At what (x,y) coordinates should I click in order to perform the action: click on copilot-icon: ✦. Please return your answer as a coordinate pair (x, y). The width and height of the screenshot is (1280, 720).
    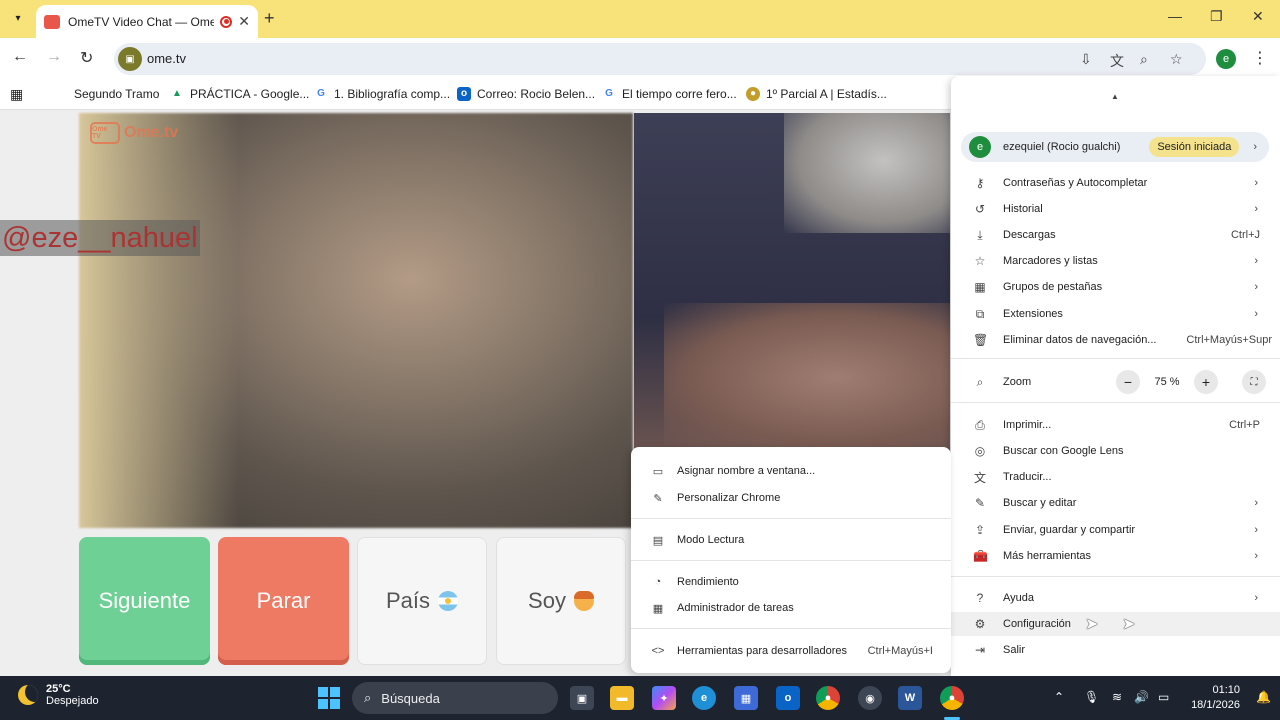
    Looking at the image, I should click on (664, 698).